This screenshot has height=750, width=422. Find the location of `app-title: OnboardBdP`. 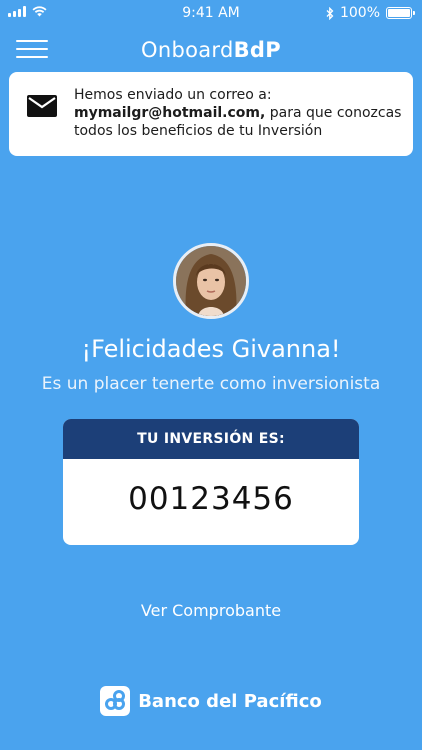

app-title: OnboardBdP is located at coordinates (211, 50).